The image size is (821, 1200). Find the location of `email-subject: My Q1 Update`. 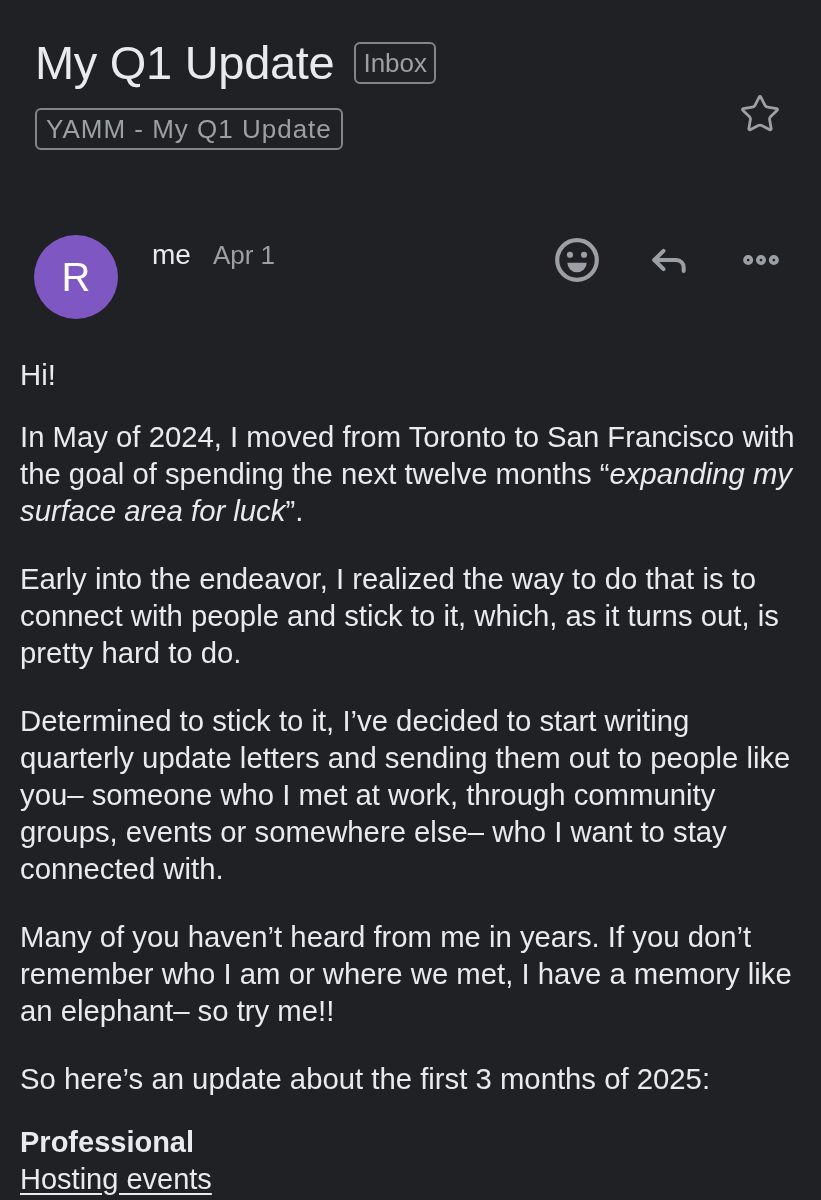

email-subject: My Q1 Update is located at coordinates (185, 63).